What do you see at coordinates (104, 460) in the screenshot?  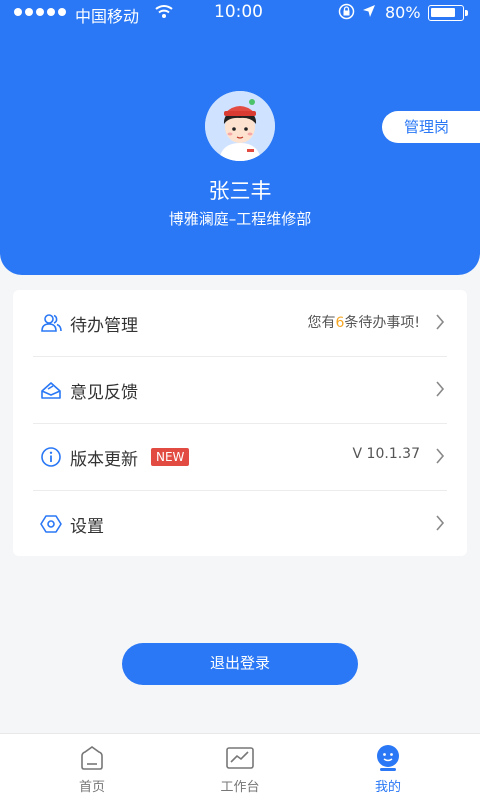 I see `menu-item-label: 版本更新` at bounding box center [104, 460].